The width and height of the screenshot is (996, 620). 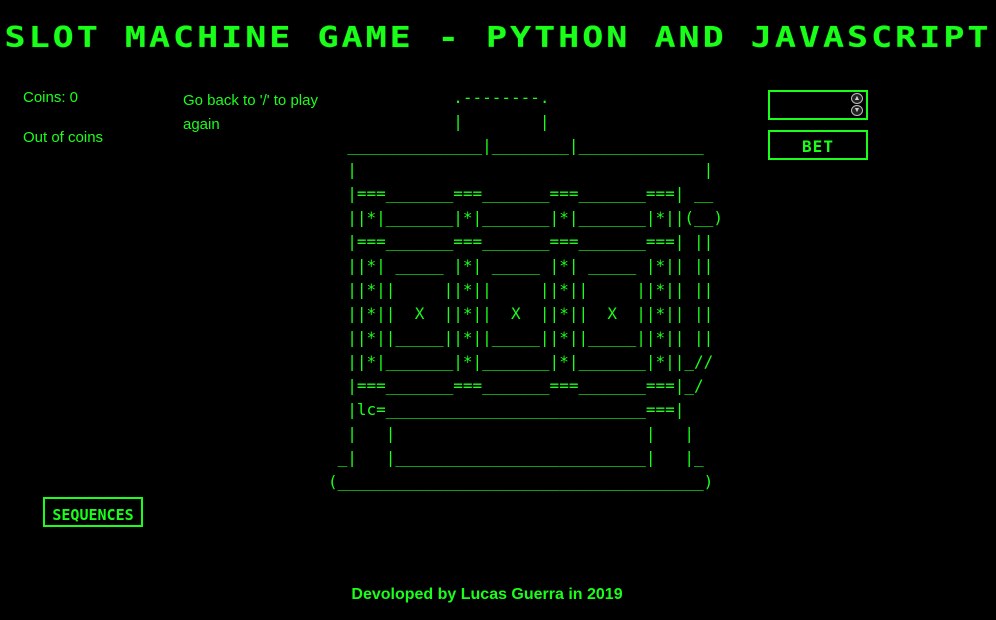 I want to click on go-back-message: Go back to '/' to play again, so click(x=250, y=112).